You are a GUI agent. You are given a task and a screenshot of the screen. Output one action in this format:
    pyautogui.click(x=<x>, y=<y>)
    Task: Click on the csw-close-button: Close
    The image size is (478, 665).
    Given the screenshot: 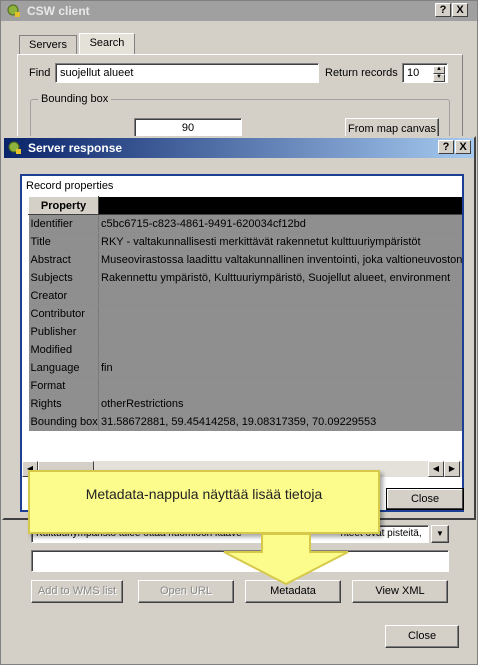 What is the action you would take?
    pyautogui.click(x=422, y=636)
    